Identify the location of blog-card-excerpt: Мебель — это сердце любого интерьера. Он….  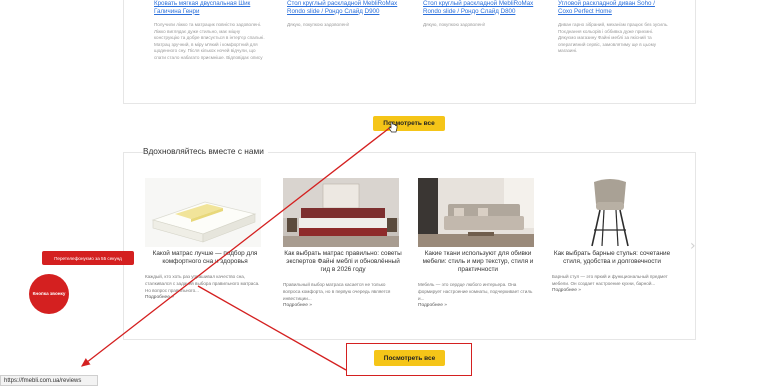
(475, 291).